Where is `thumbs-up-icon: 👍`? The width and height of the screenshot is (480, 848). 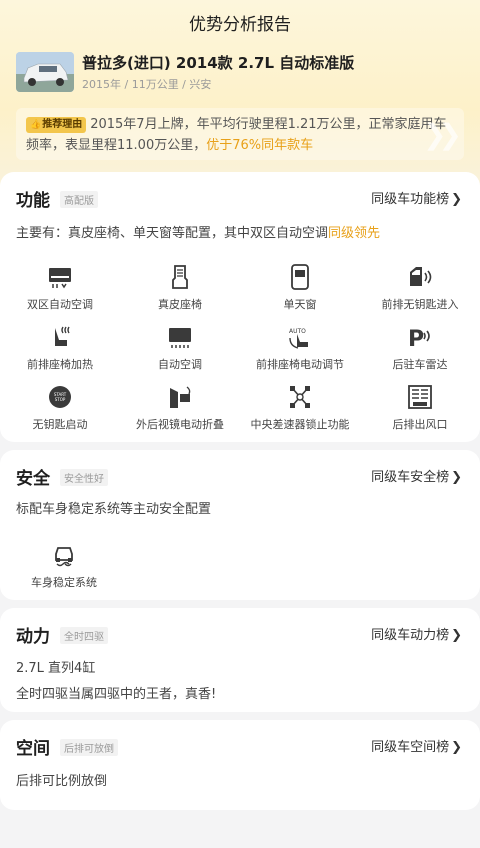 thumbs-up-icon: 👍 is located at coordinates (36, 125).